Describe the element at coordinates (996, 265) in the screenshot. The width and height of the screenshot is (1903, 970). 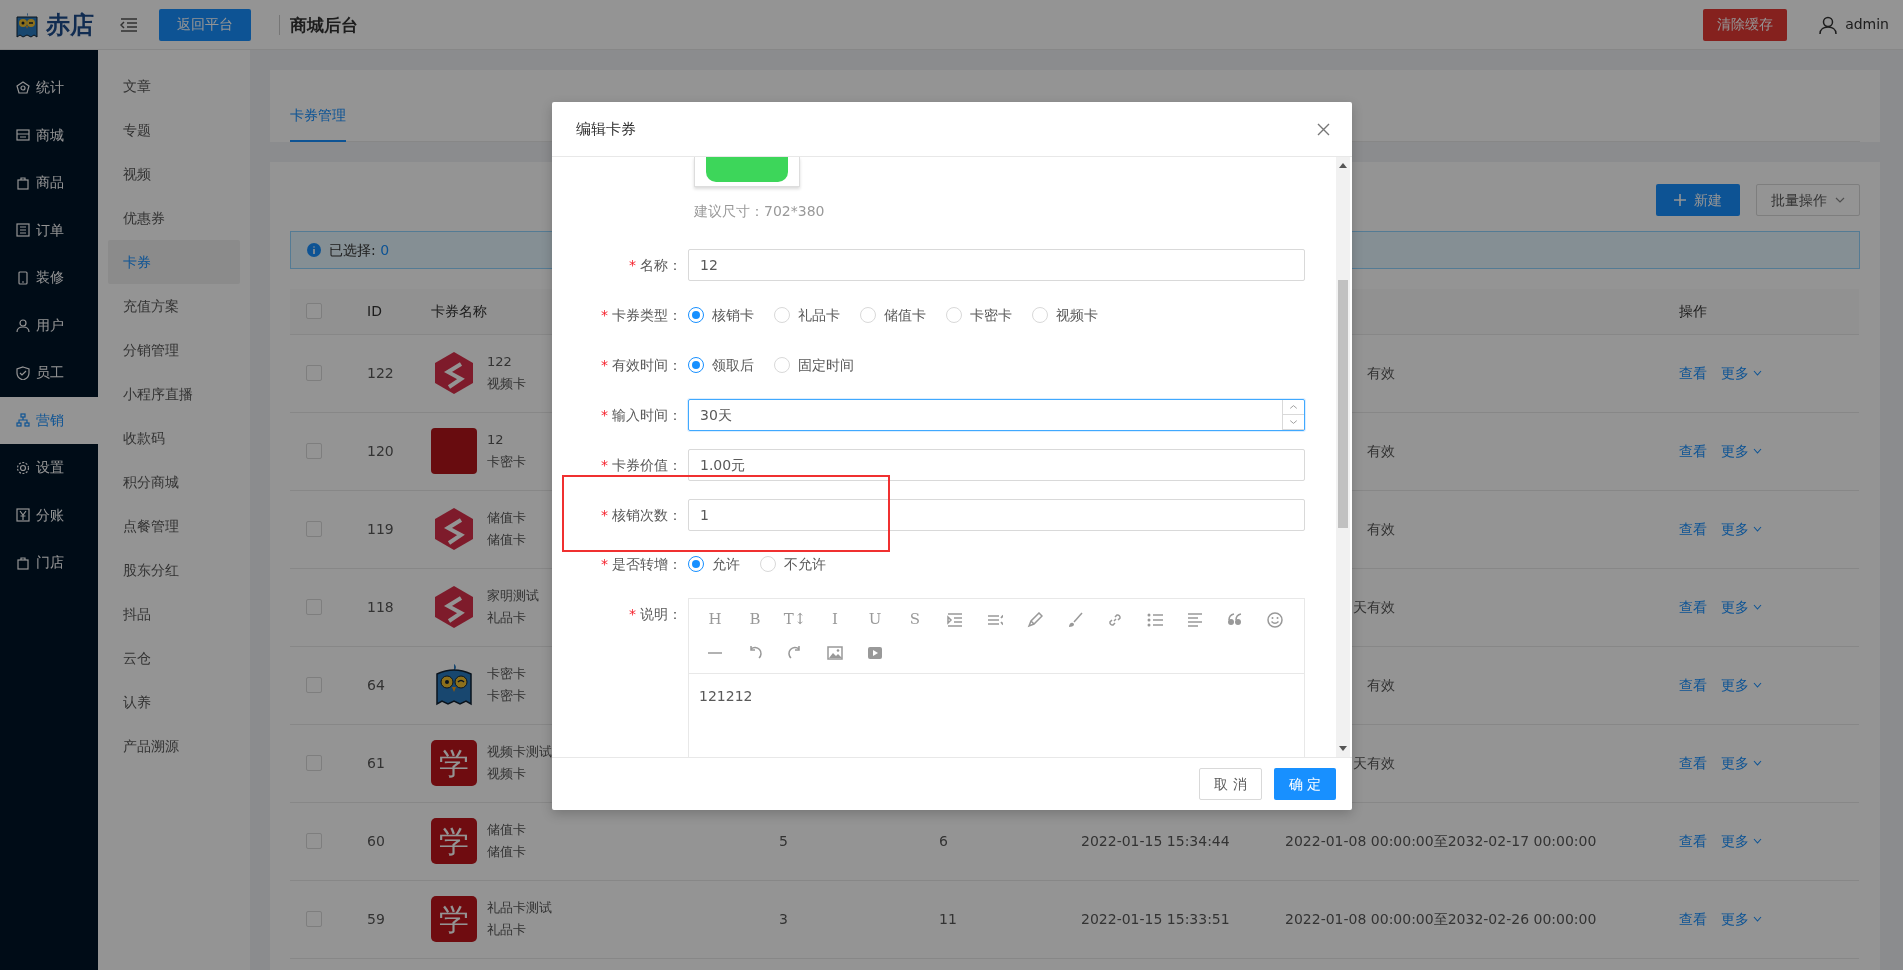
I see `input-field: 12` at that location.